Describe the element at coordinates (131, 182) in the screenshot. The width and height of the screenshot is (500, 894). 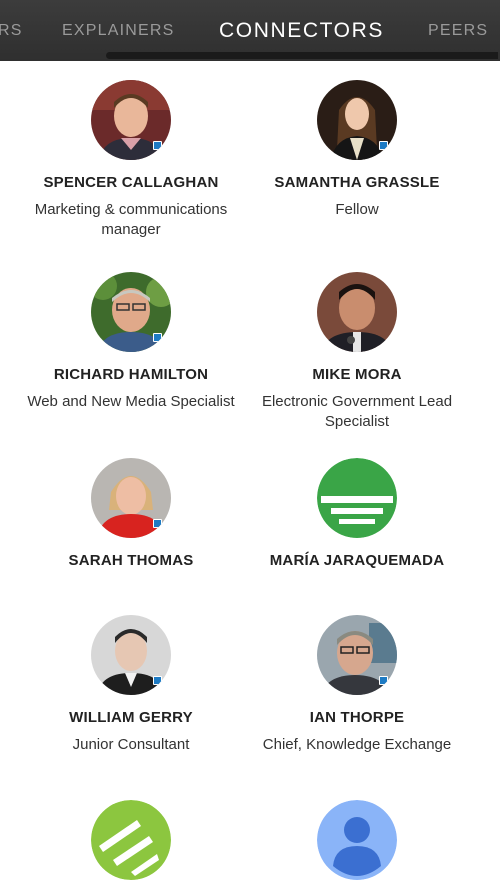
I see `person-name: SPENCER CALLAGHAN` at that location.